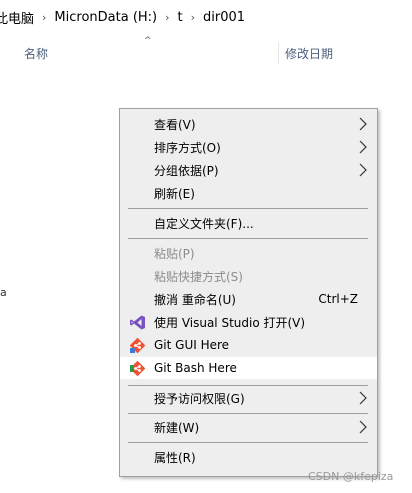 This screenshot has width=412, height=493. Describe the element at coordinates (192, 345) in the screenshot. I see `menu-item-label: Git GUI Here` at that location.